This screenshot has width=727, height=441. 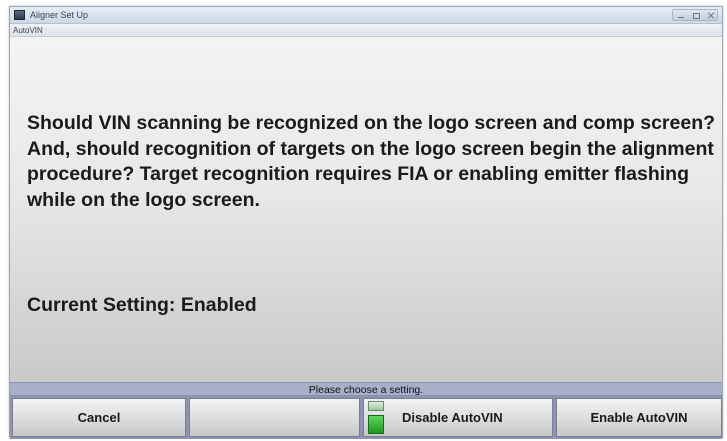 I want to click on window-controls, so click(x=695, y=15).